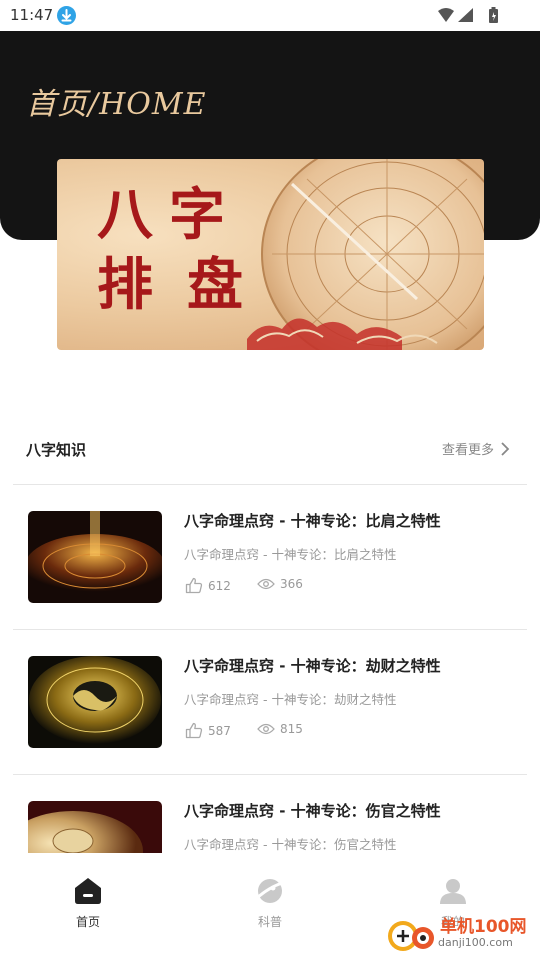  What do you see at coordinates (493, 15) in the screenshot?
I see `battery-icon` at bounding box center [493, 15].